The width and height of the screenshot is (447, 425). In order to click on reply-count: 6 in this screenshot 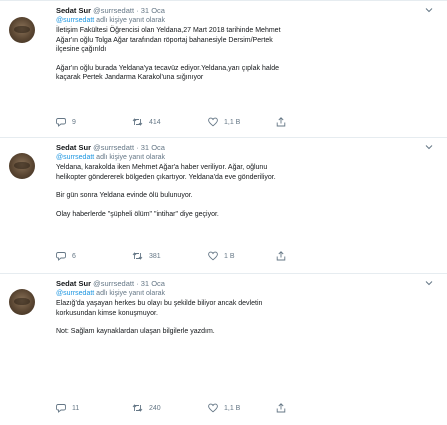, I will do `click(74, 256)`.